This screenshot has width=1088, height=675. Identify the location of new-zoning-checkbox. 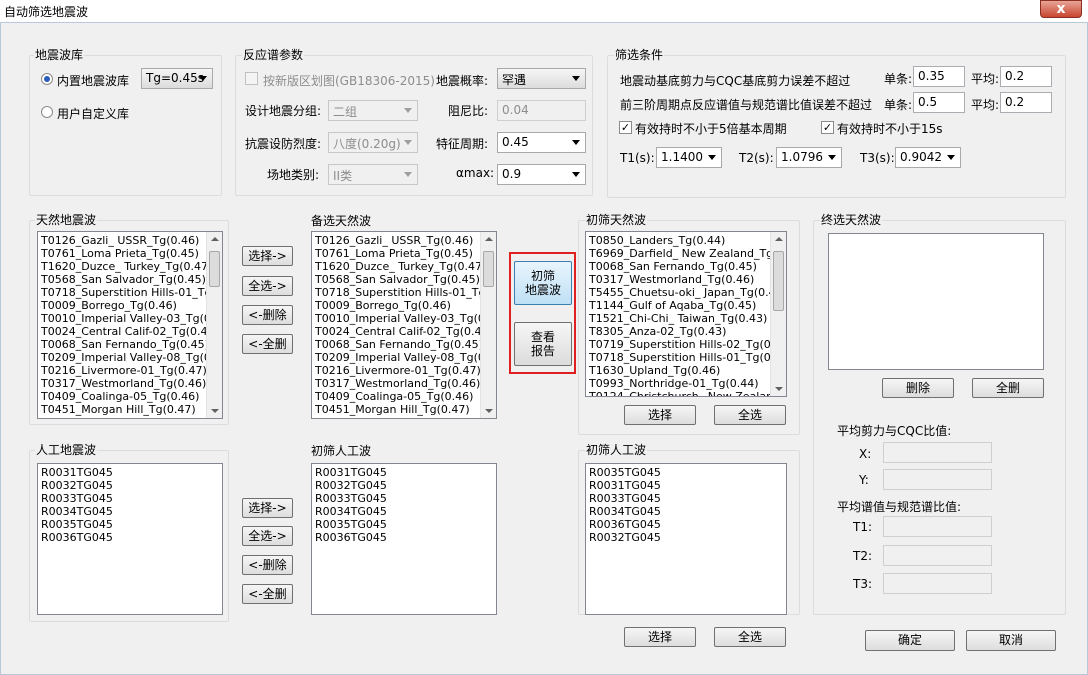
(251, 78).